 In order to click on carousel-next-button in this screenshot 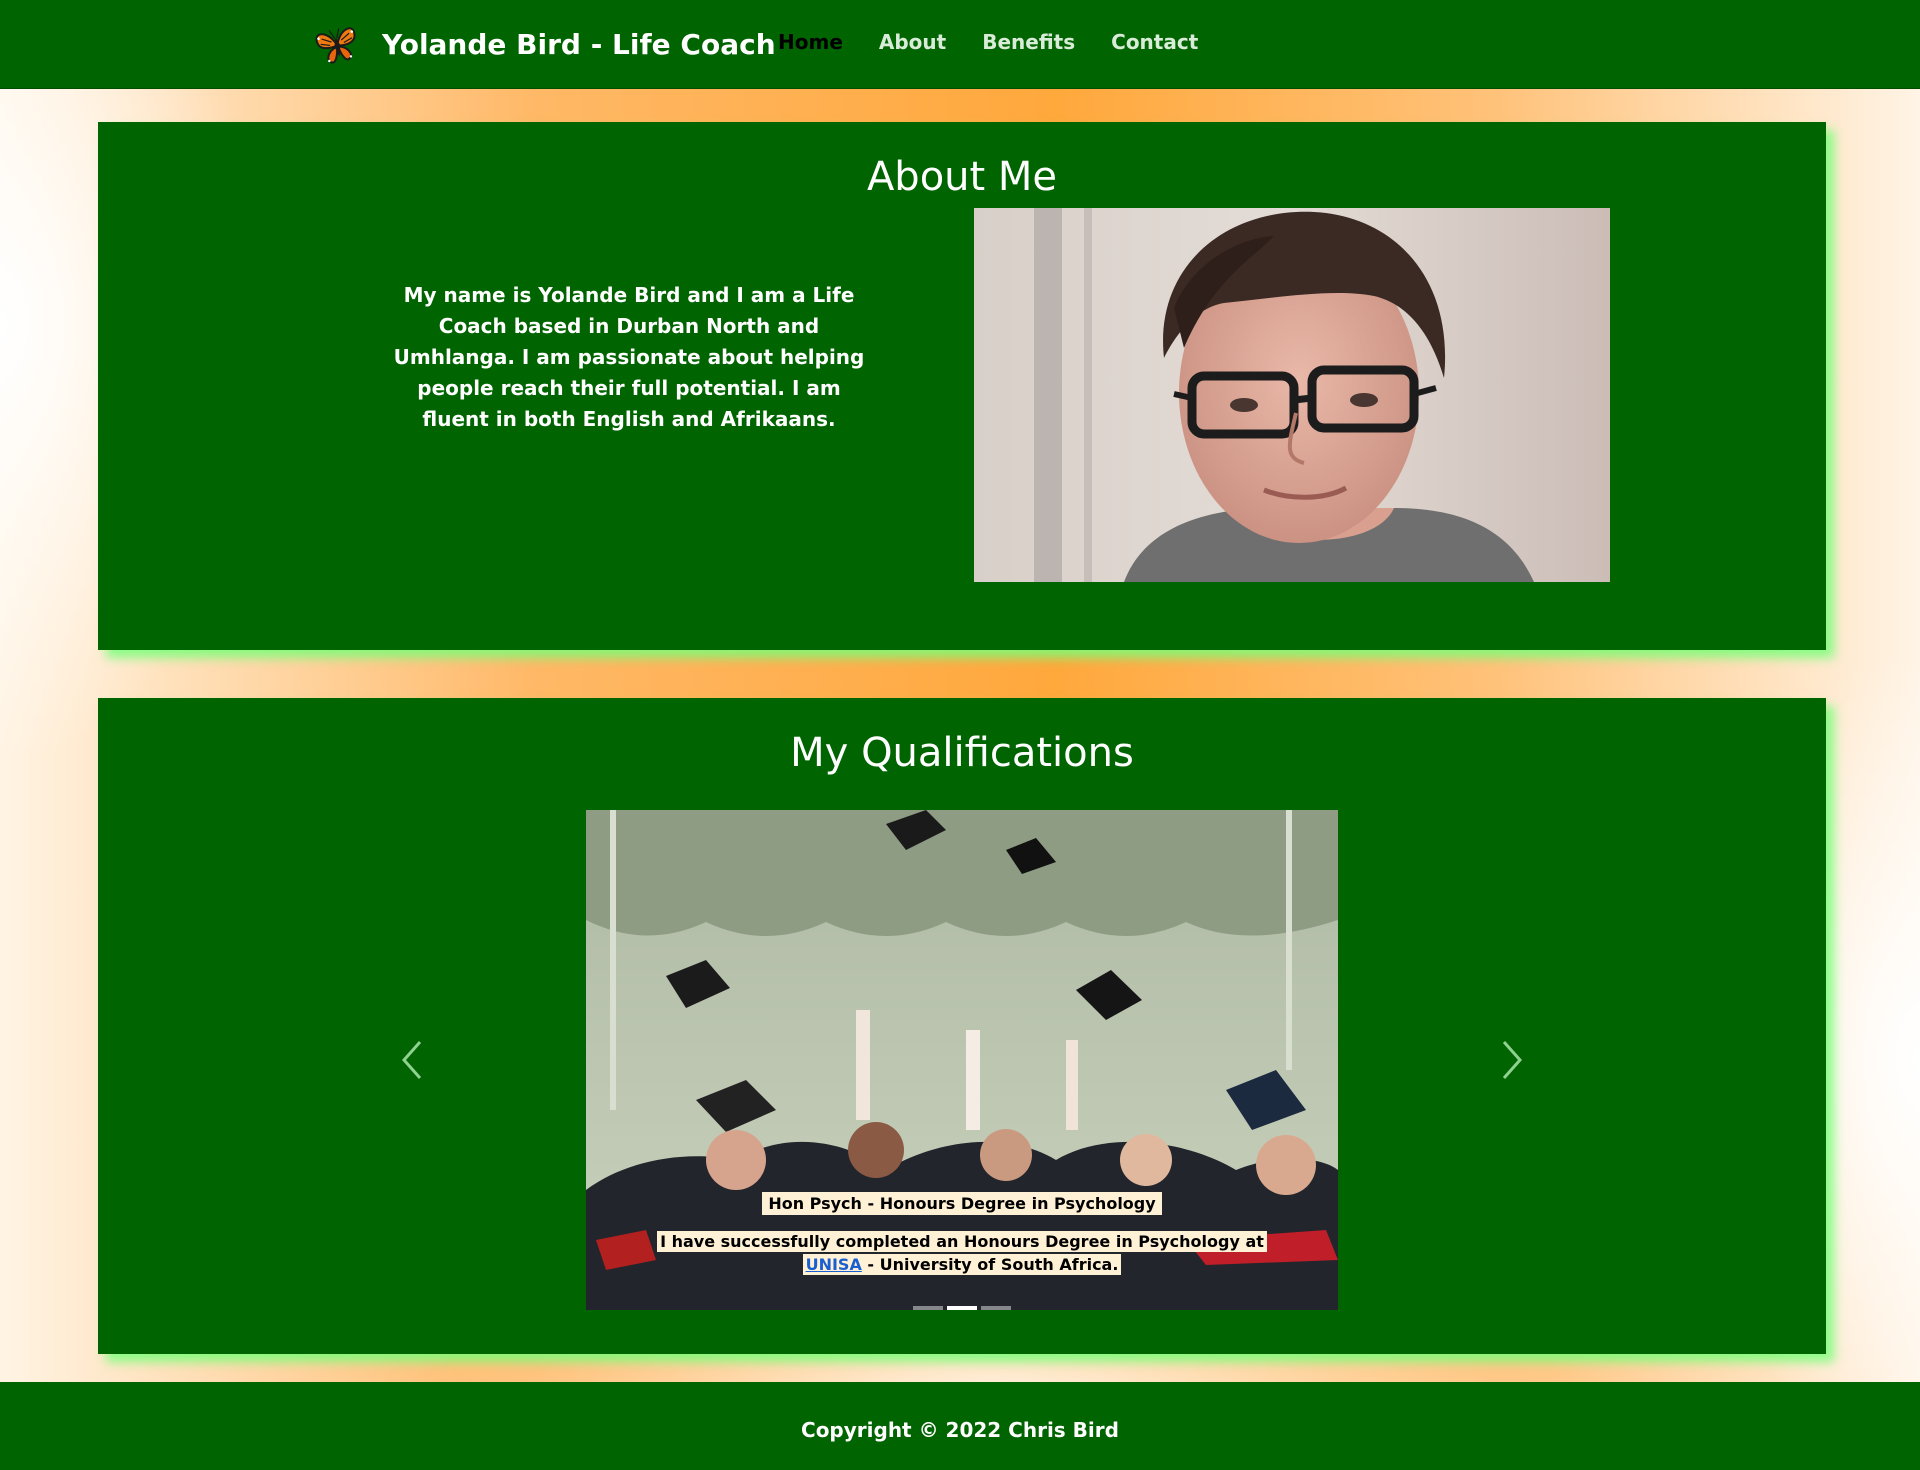, I will do `click(1512, 1060)`.